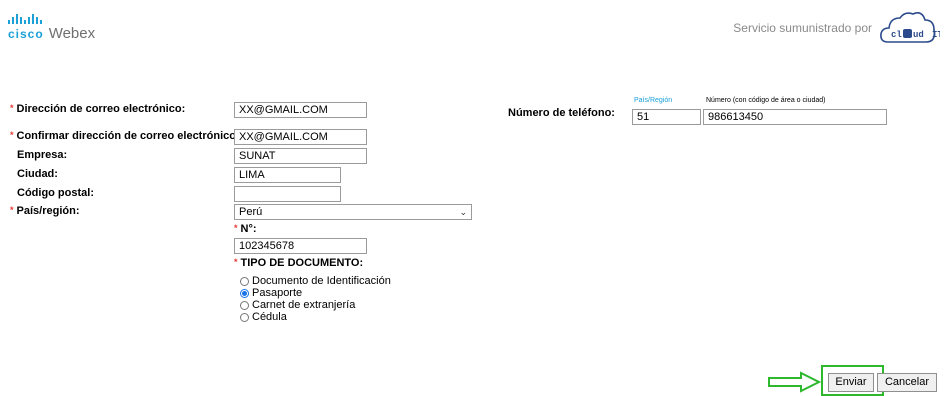 The width and height of the screenshot is (949, 396). What do you see at coordinates (300, 156) in the screenshot?
I see `company-field: SUNAT` at bounding box center [300, 156].